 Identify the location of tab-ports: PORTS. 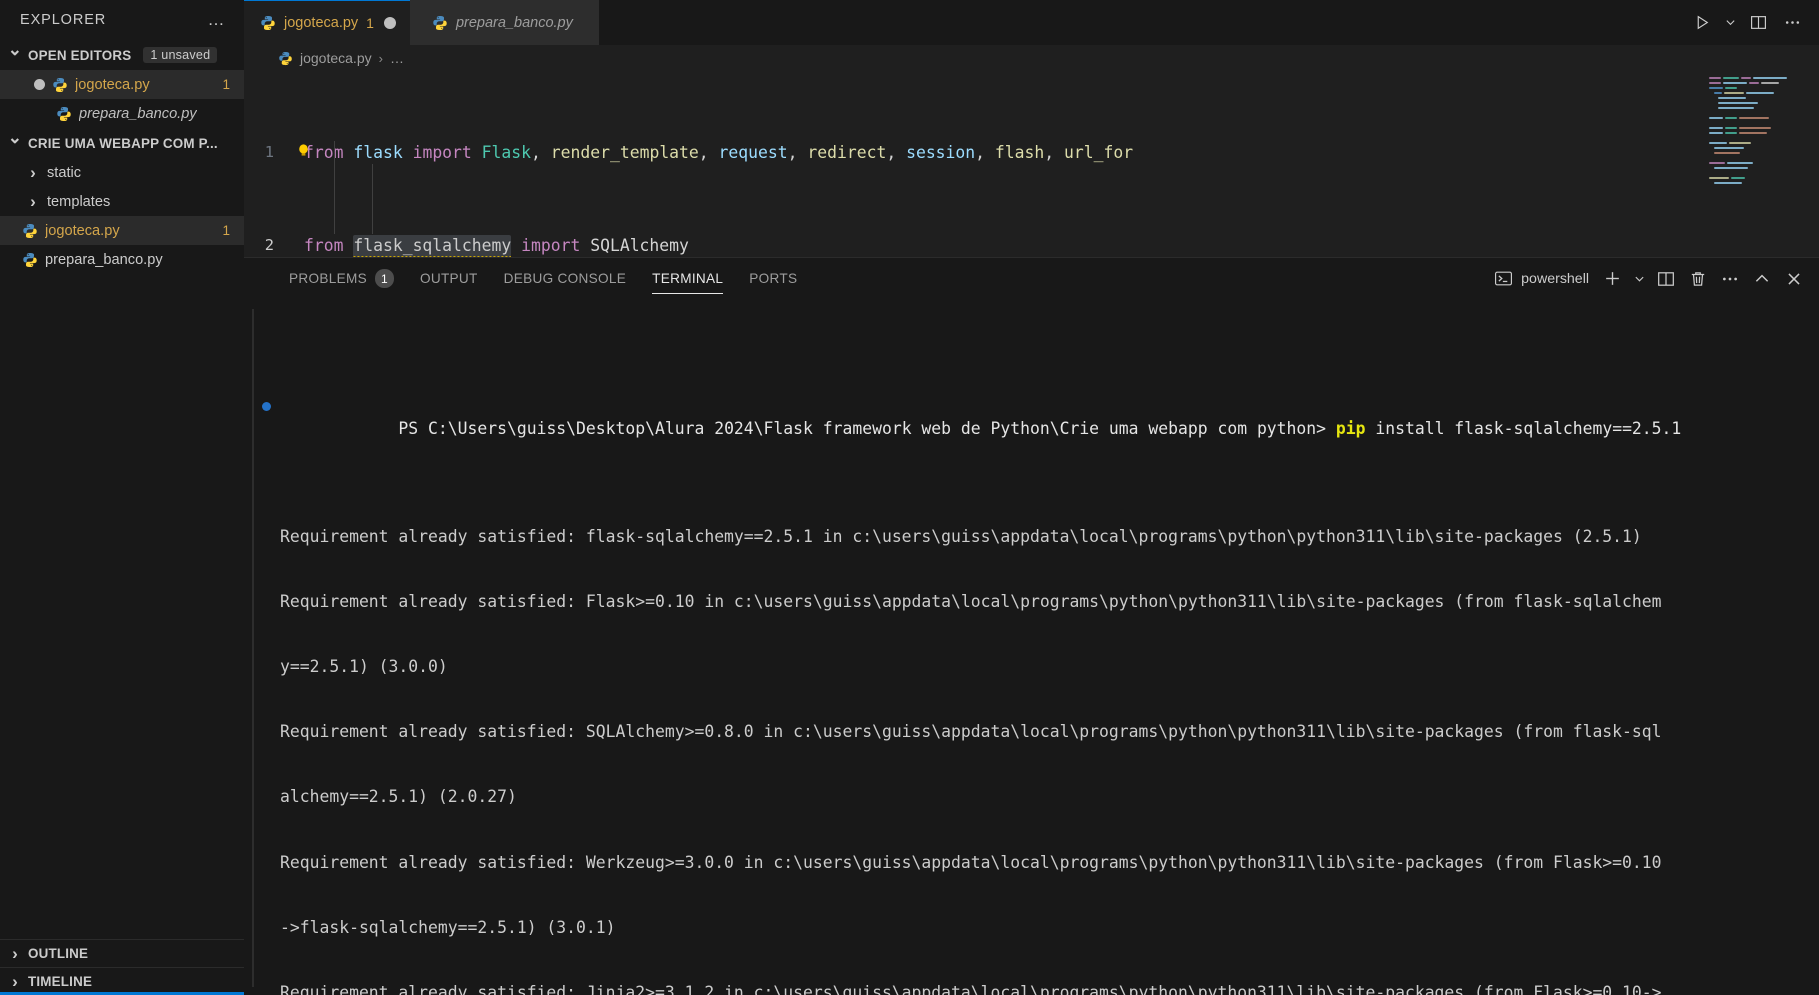
(773, 278).